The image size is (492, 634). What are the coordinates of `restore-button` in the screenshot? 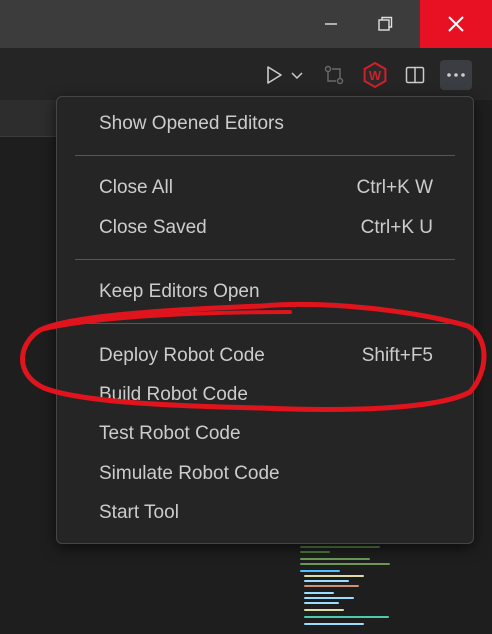 It's located at (385, 24).